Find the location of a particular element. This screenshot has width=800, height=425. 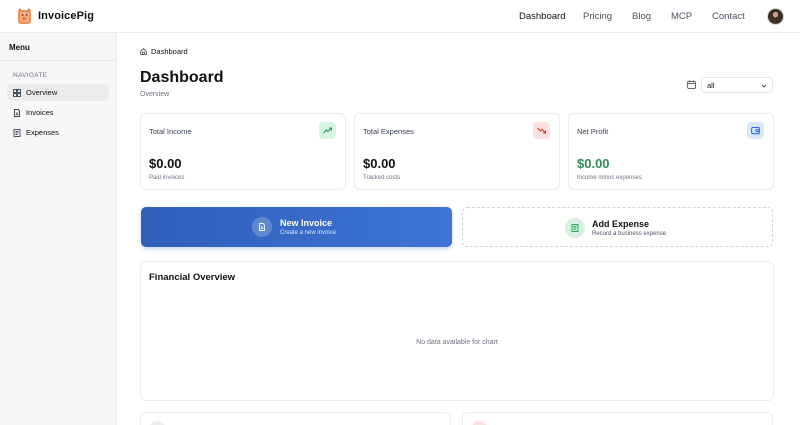

home-icon is located at coordinates (143, 51).